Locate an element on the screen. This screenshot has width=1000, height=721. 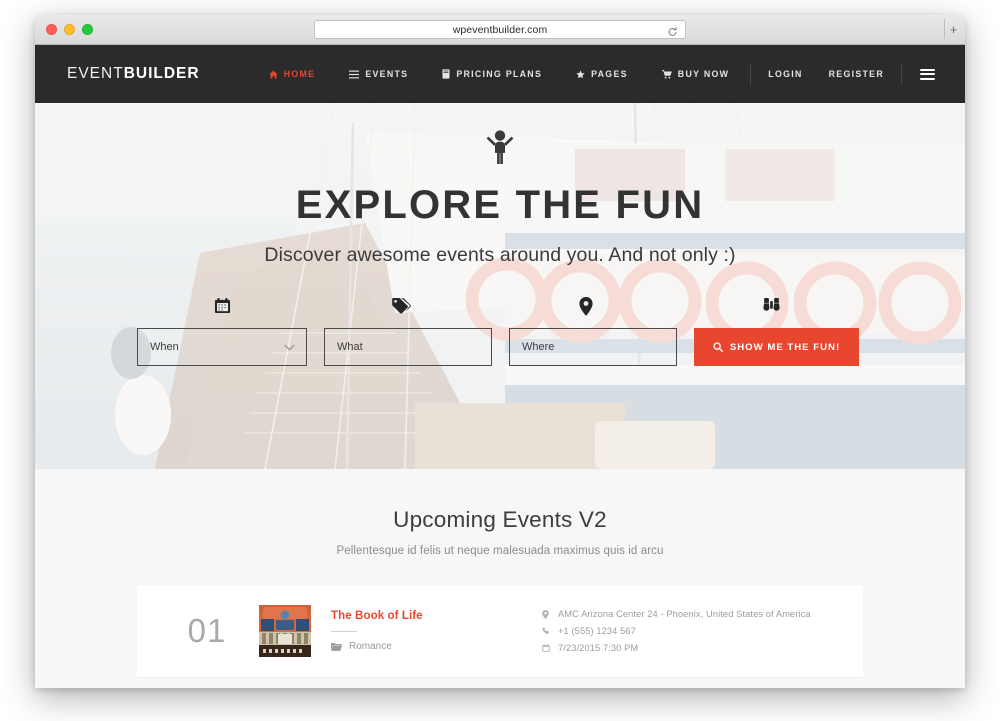
folder-icon is located at coordinates (336, 646).